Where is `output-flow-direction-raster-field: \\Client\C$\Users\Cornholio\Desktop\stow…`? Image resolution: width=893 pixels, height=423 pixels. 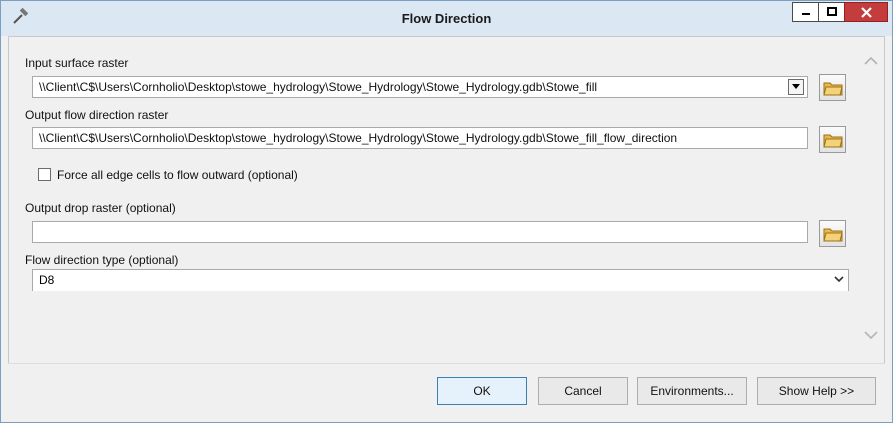
output-flow-direction-raster-field: \\Client\C$\Users\Cornholio\Desktop\stow… is located at coordinates (420, 138).